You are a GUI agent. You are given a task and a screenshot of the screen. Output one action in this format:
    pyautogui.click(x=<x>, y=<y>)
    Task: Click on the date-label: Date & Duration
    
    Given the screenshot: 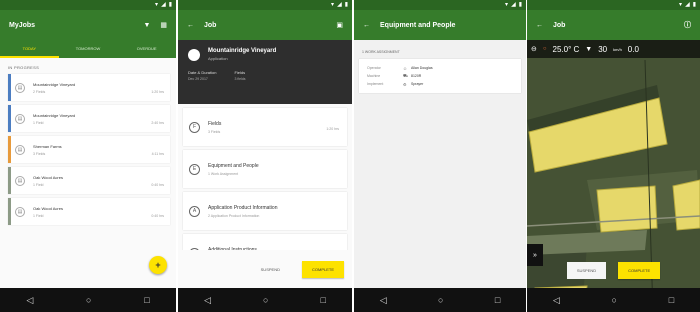 What is the action you would take?
    pyautogui.click(x=202, y=72)
    